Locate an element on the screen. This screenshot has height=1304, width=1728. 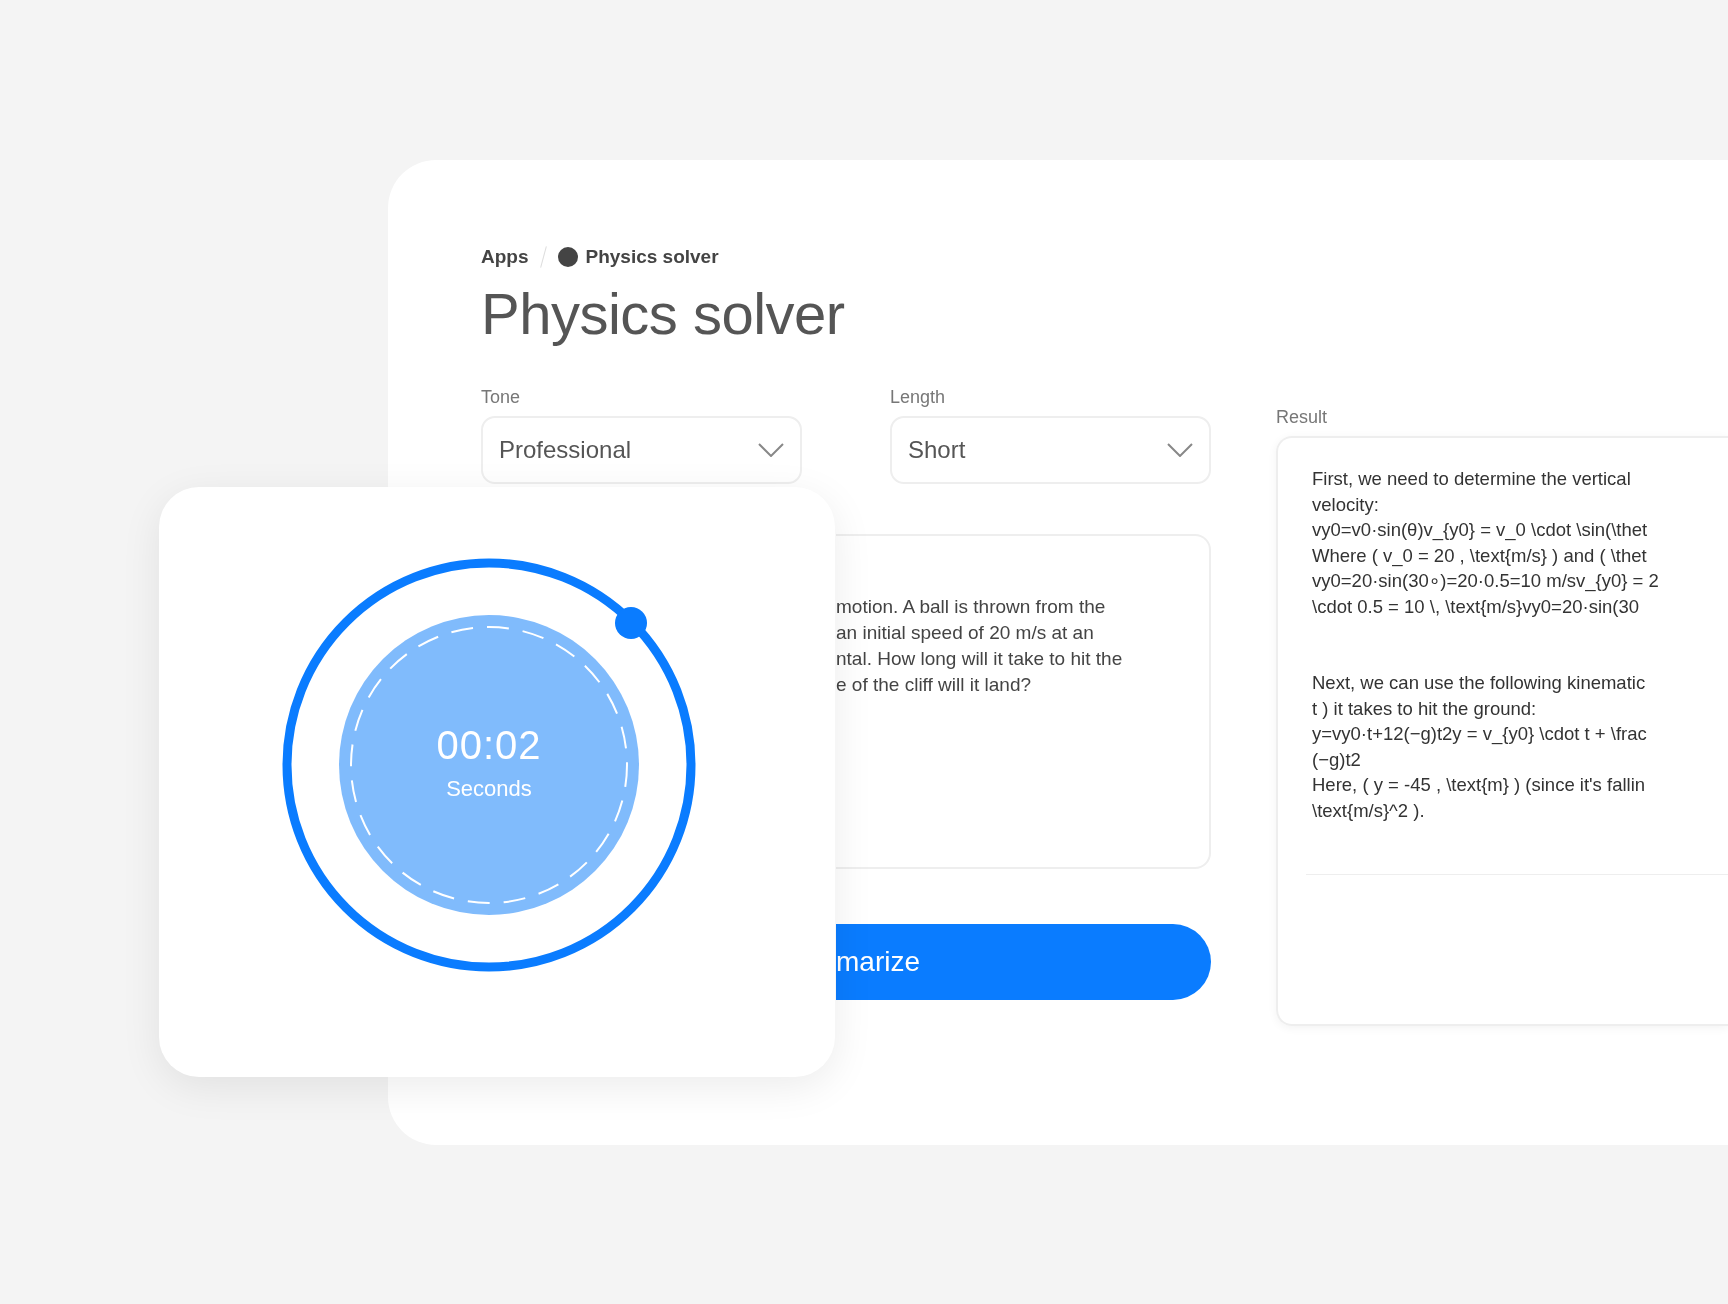
app-icon is located at coordinates (567, 257).